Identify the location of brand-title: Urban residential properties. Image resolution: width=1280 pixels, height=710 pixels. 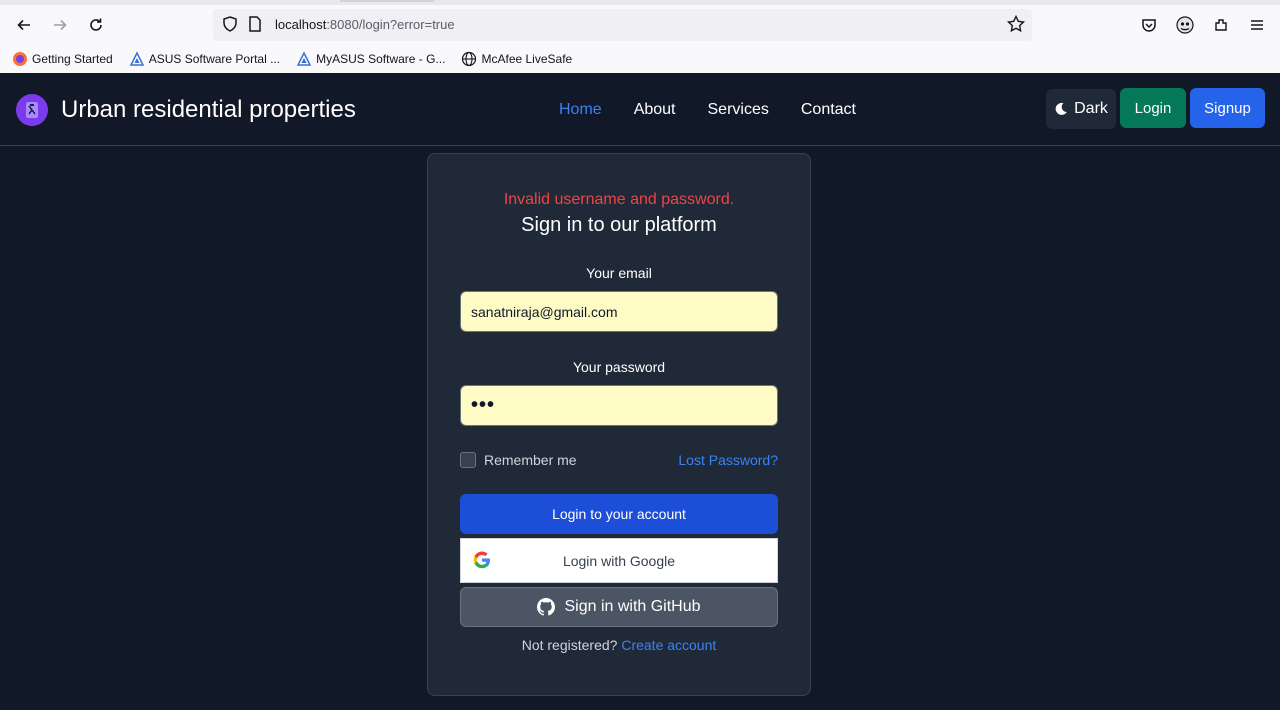
(208, 110).